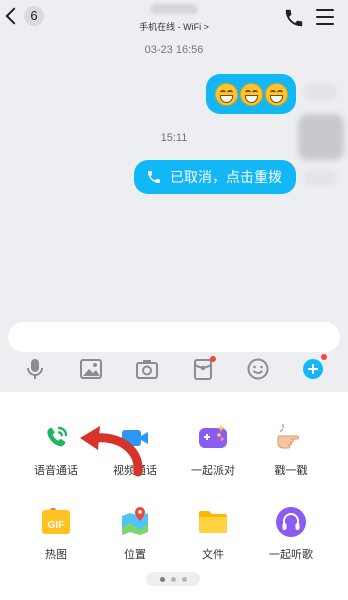  I want to click on message-timestamp: 15:11, so click(174, 138).